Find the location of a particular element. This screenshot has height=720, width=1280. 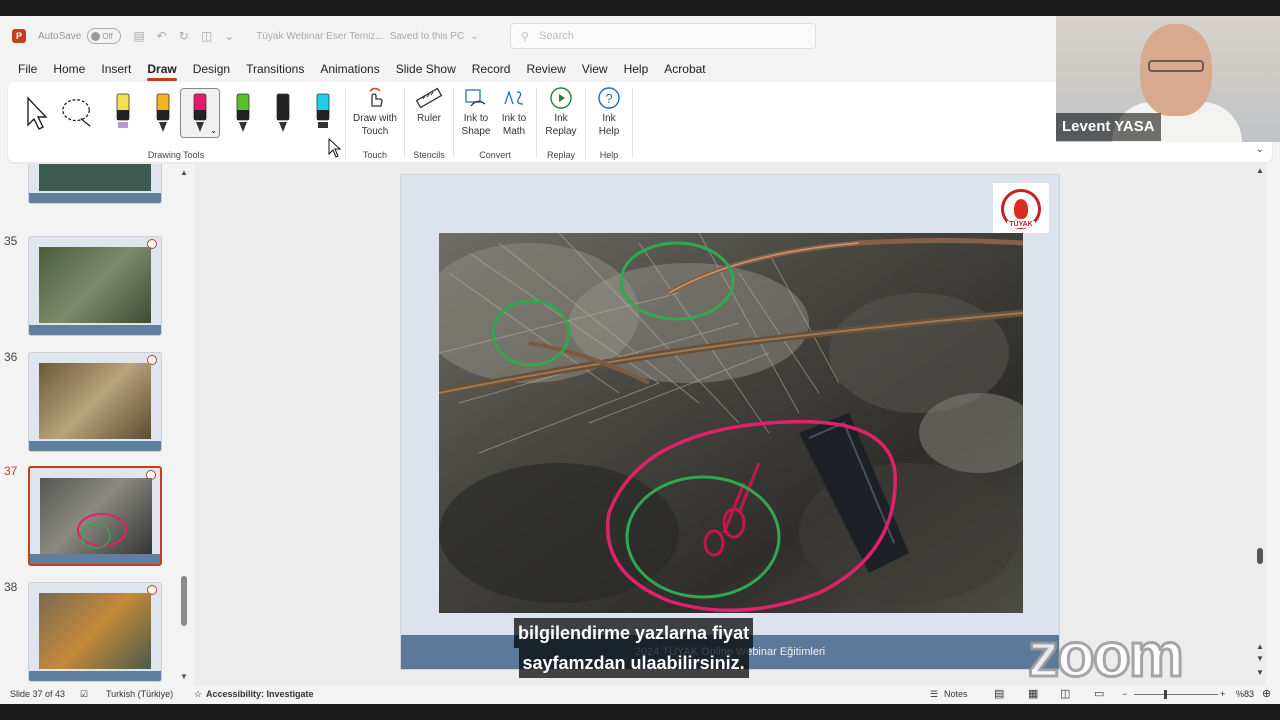

yellow-highlighter-icon is located at coordinates (123, 110).